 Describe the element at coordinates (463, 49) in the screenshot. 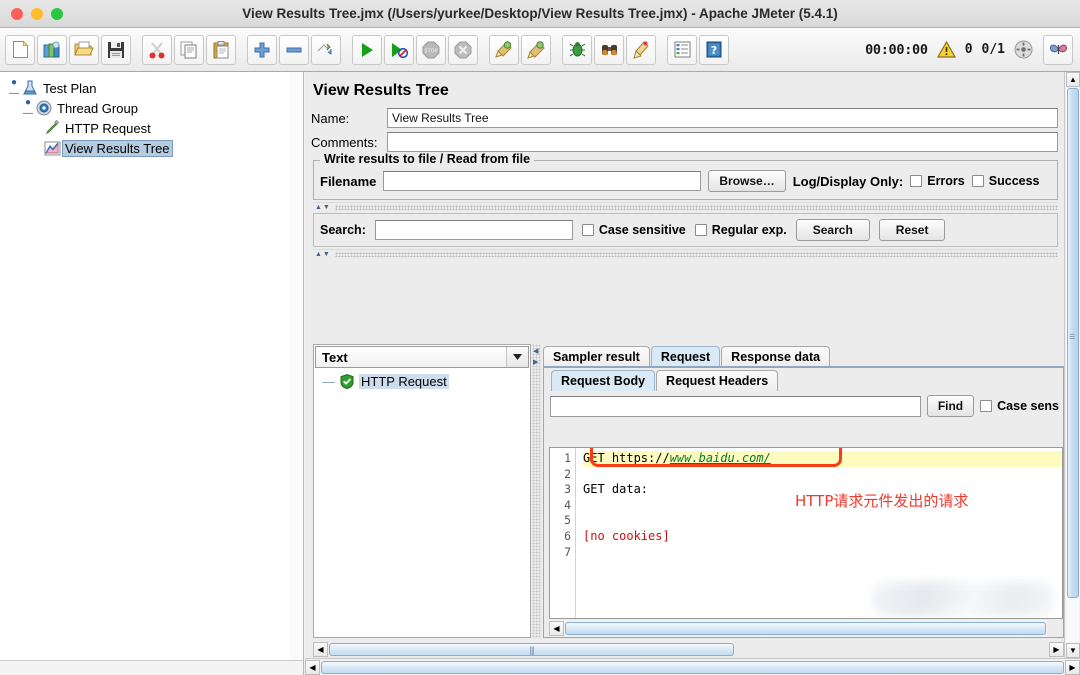

I see `shutdown-button` at that location.